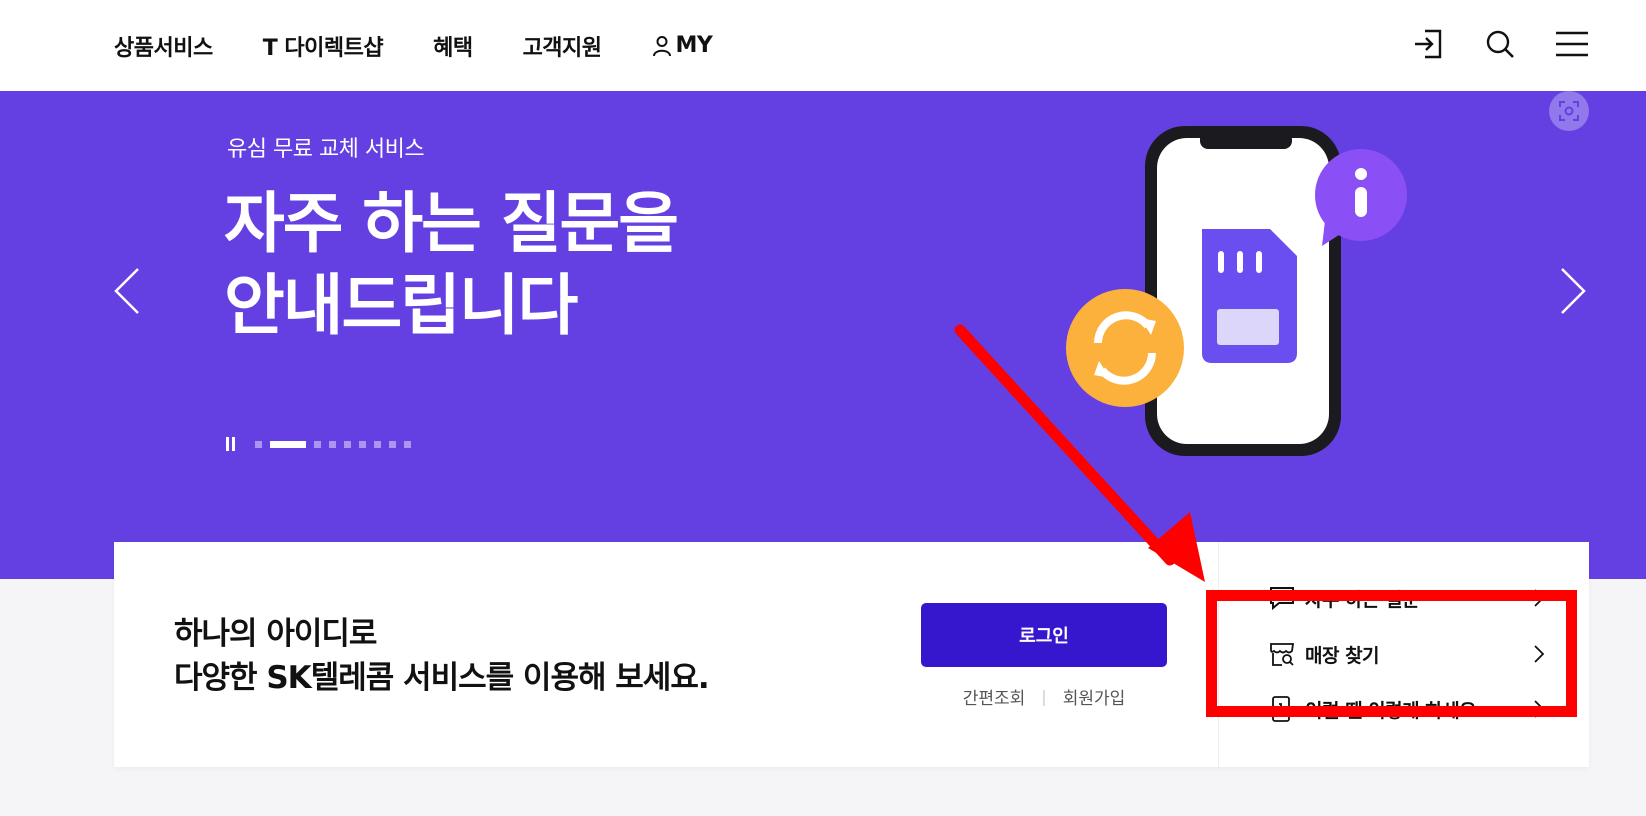 Image resolution: width=1646 pixels, height=816 pixels. I want to click on nav-benefits: 혜택, so click(453, 46).